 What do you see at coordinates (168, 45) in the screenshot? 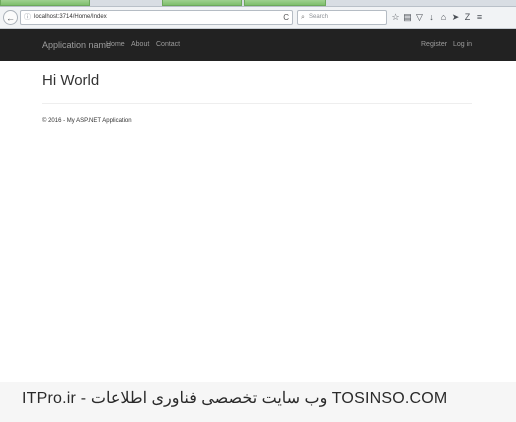
I see `nav-link-contact: Contact` at bounding box center [168, 45].